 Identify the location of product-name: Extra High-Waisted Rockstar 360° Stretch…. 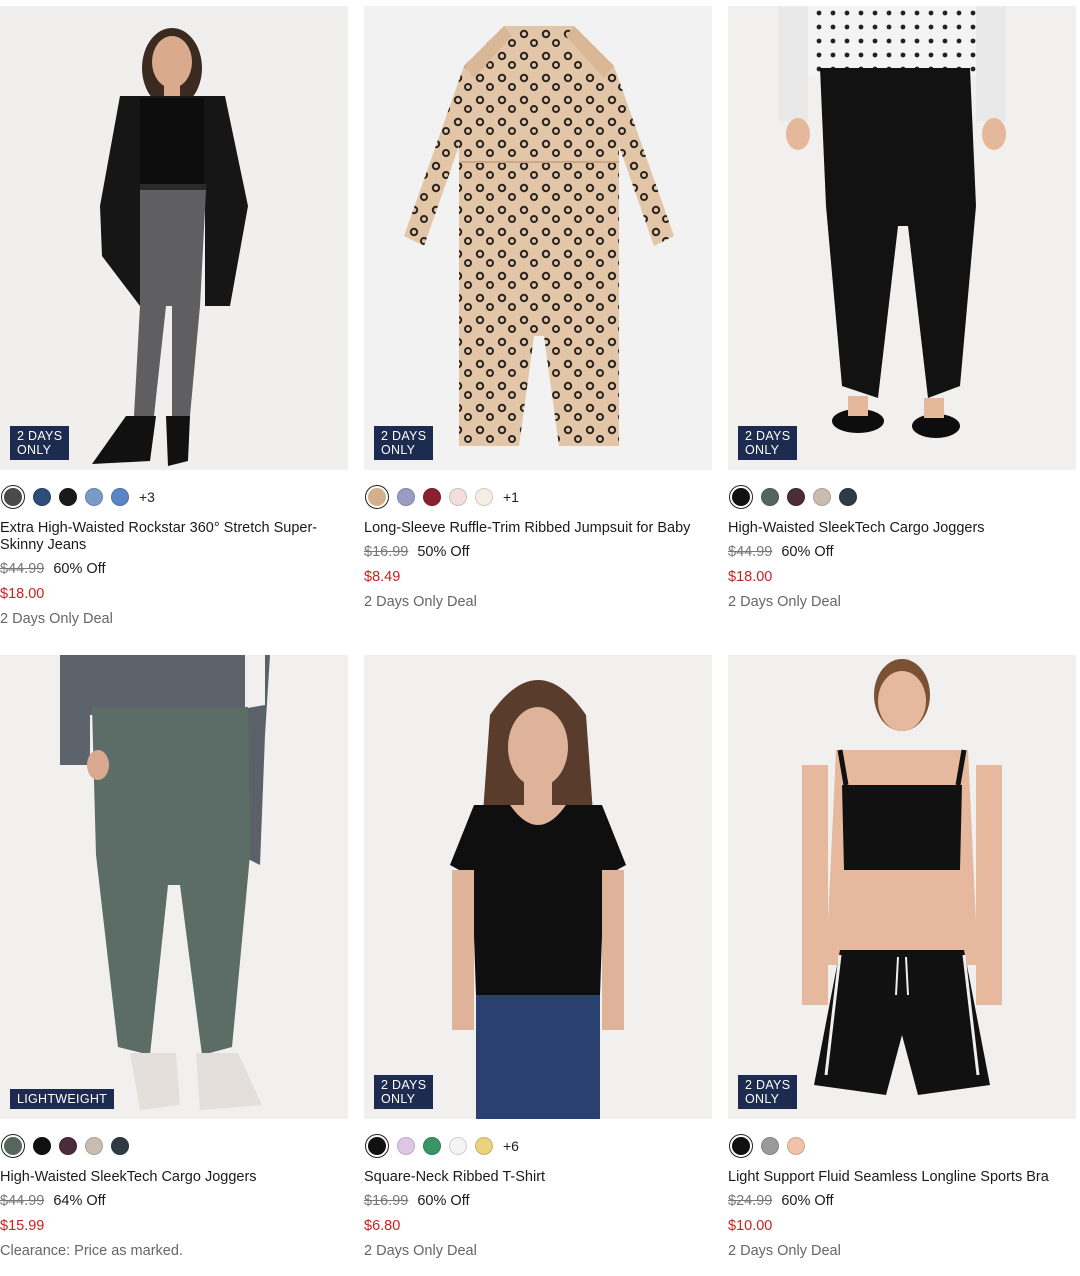
(174, 537).